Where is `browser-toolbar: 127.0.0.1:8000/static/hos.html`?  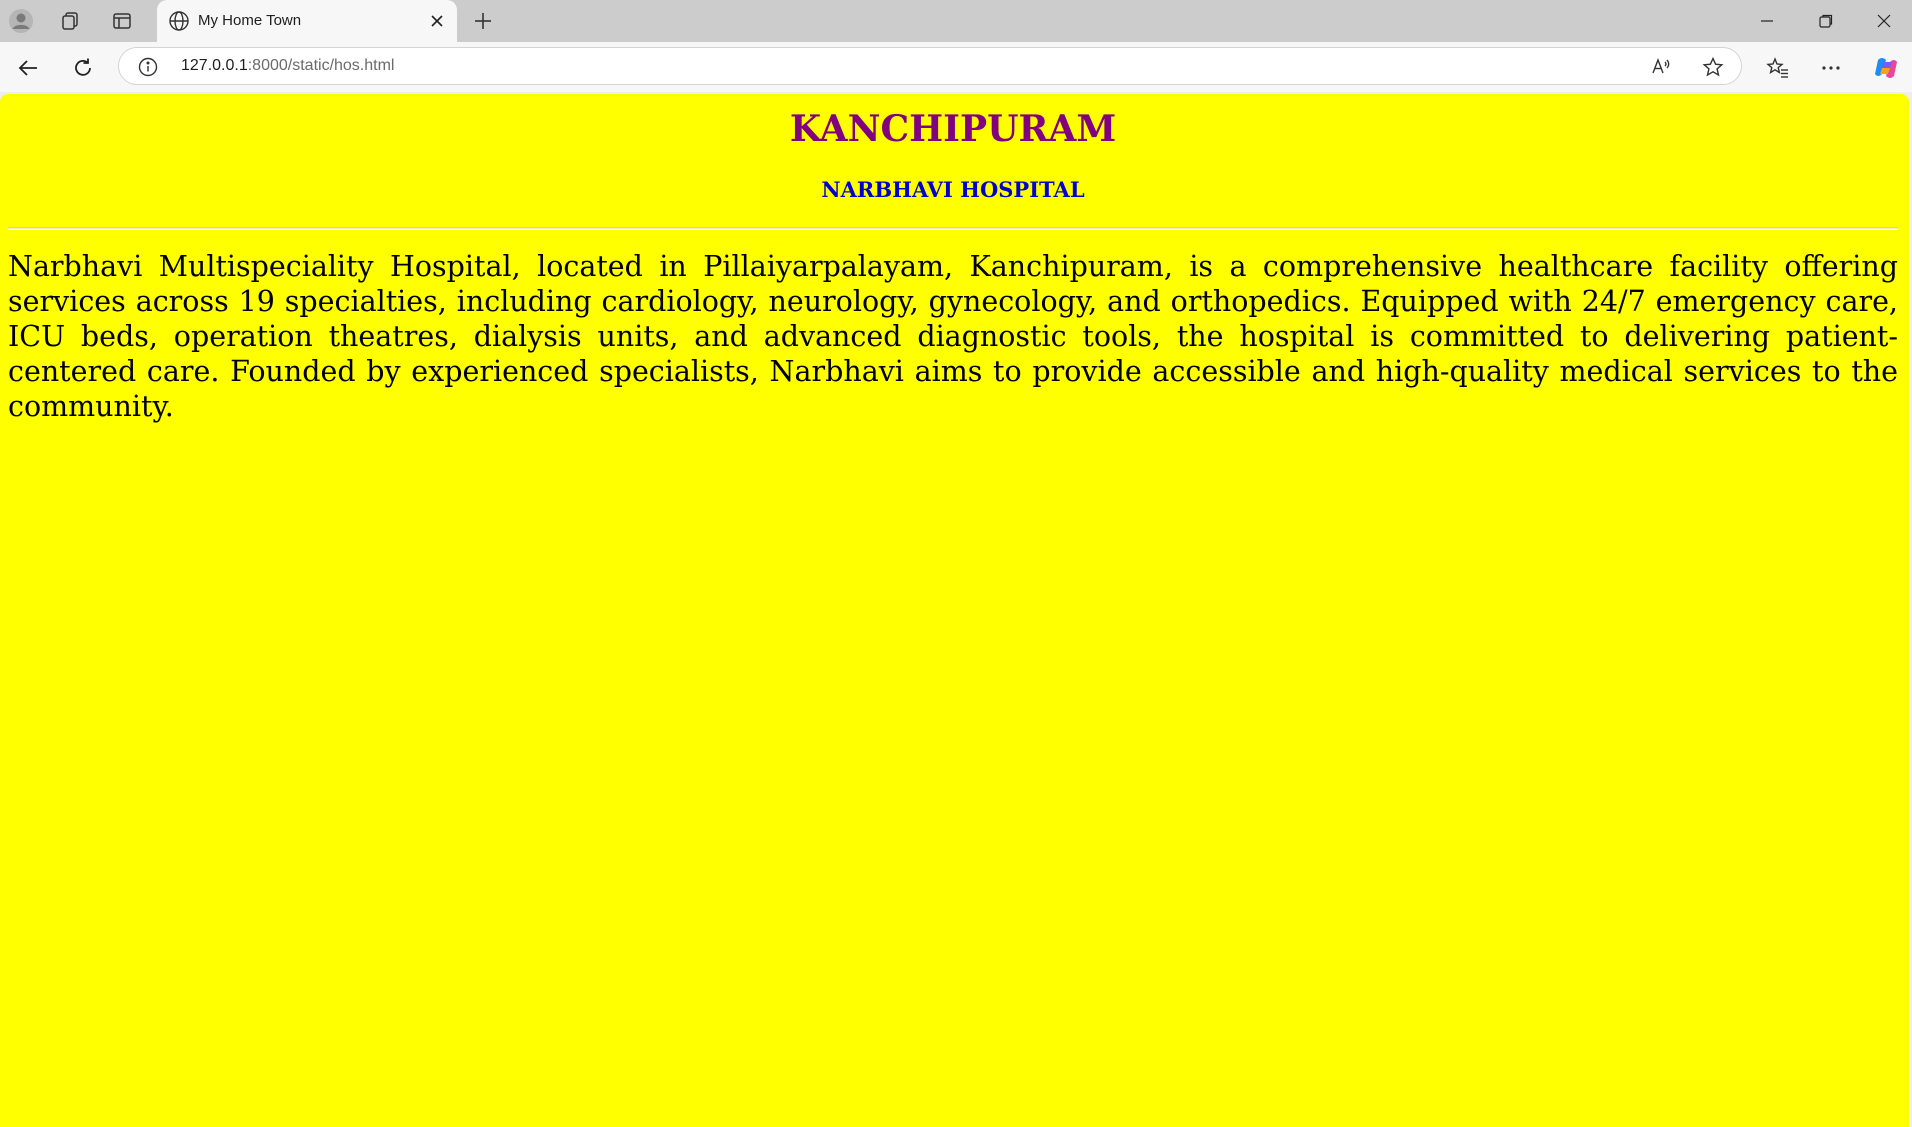 browser-toolbar: 127.0.0.1:8000/static/hos.html is located at coordinates (956, 67).